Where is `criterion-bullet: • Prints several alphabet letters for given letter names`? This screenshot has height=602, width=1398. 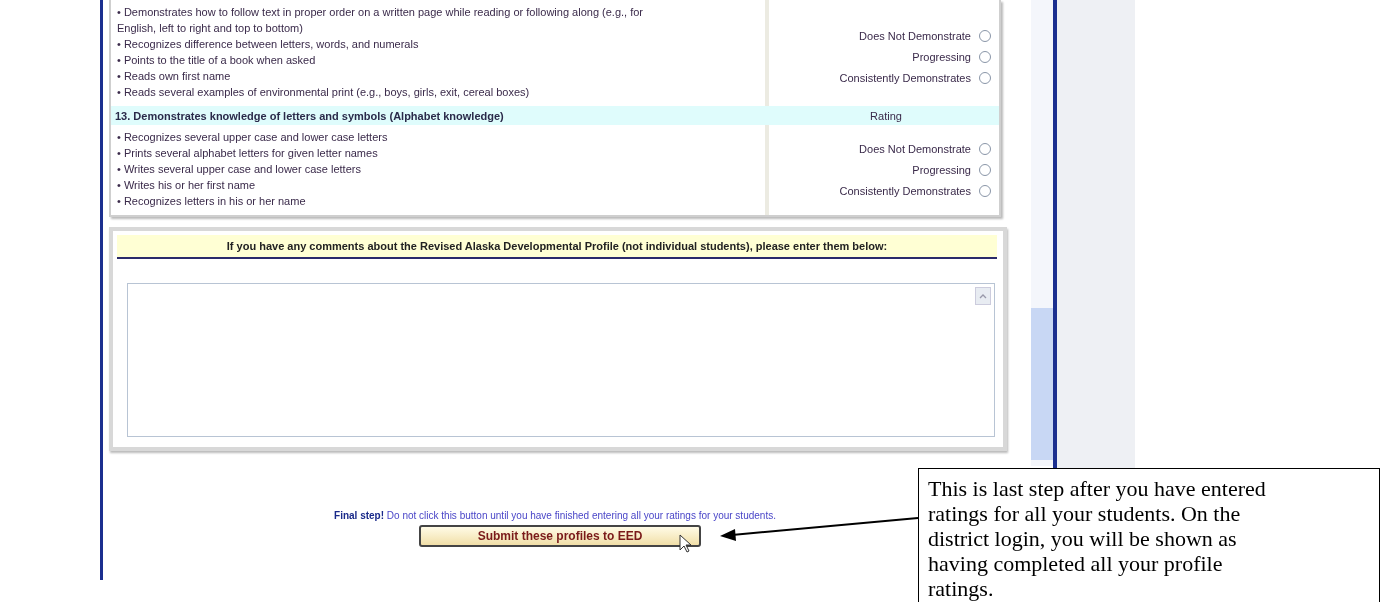 criterion-bullet: • Prints several alphabet letters for given letter names is located at coordinates (248, 153).